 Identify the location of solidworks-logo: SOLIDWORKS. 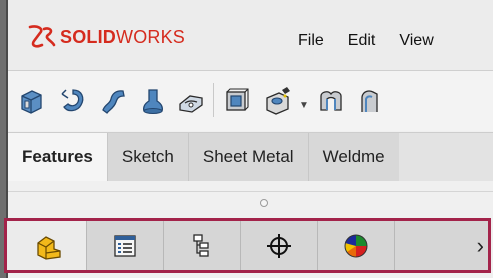
(104, 37).